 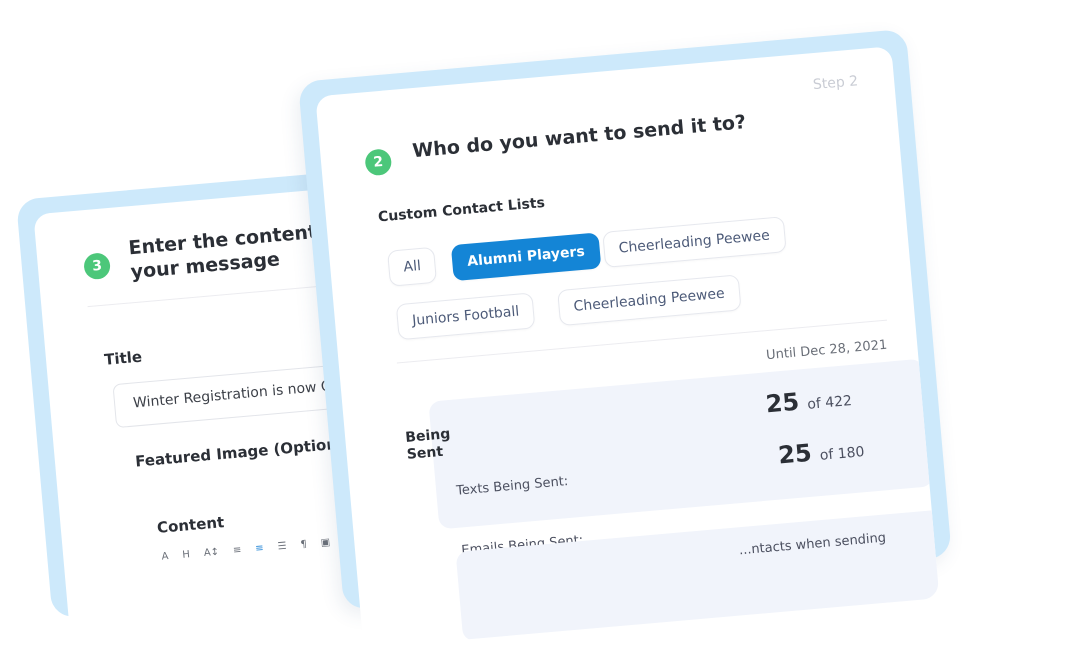 What do you see at coordinates (247, 452) in the screenshot?
I see `featured-image-label: Featured Image (Optional)` at bounding box center [247, 452].